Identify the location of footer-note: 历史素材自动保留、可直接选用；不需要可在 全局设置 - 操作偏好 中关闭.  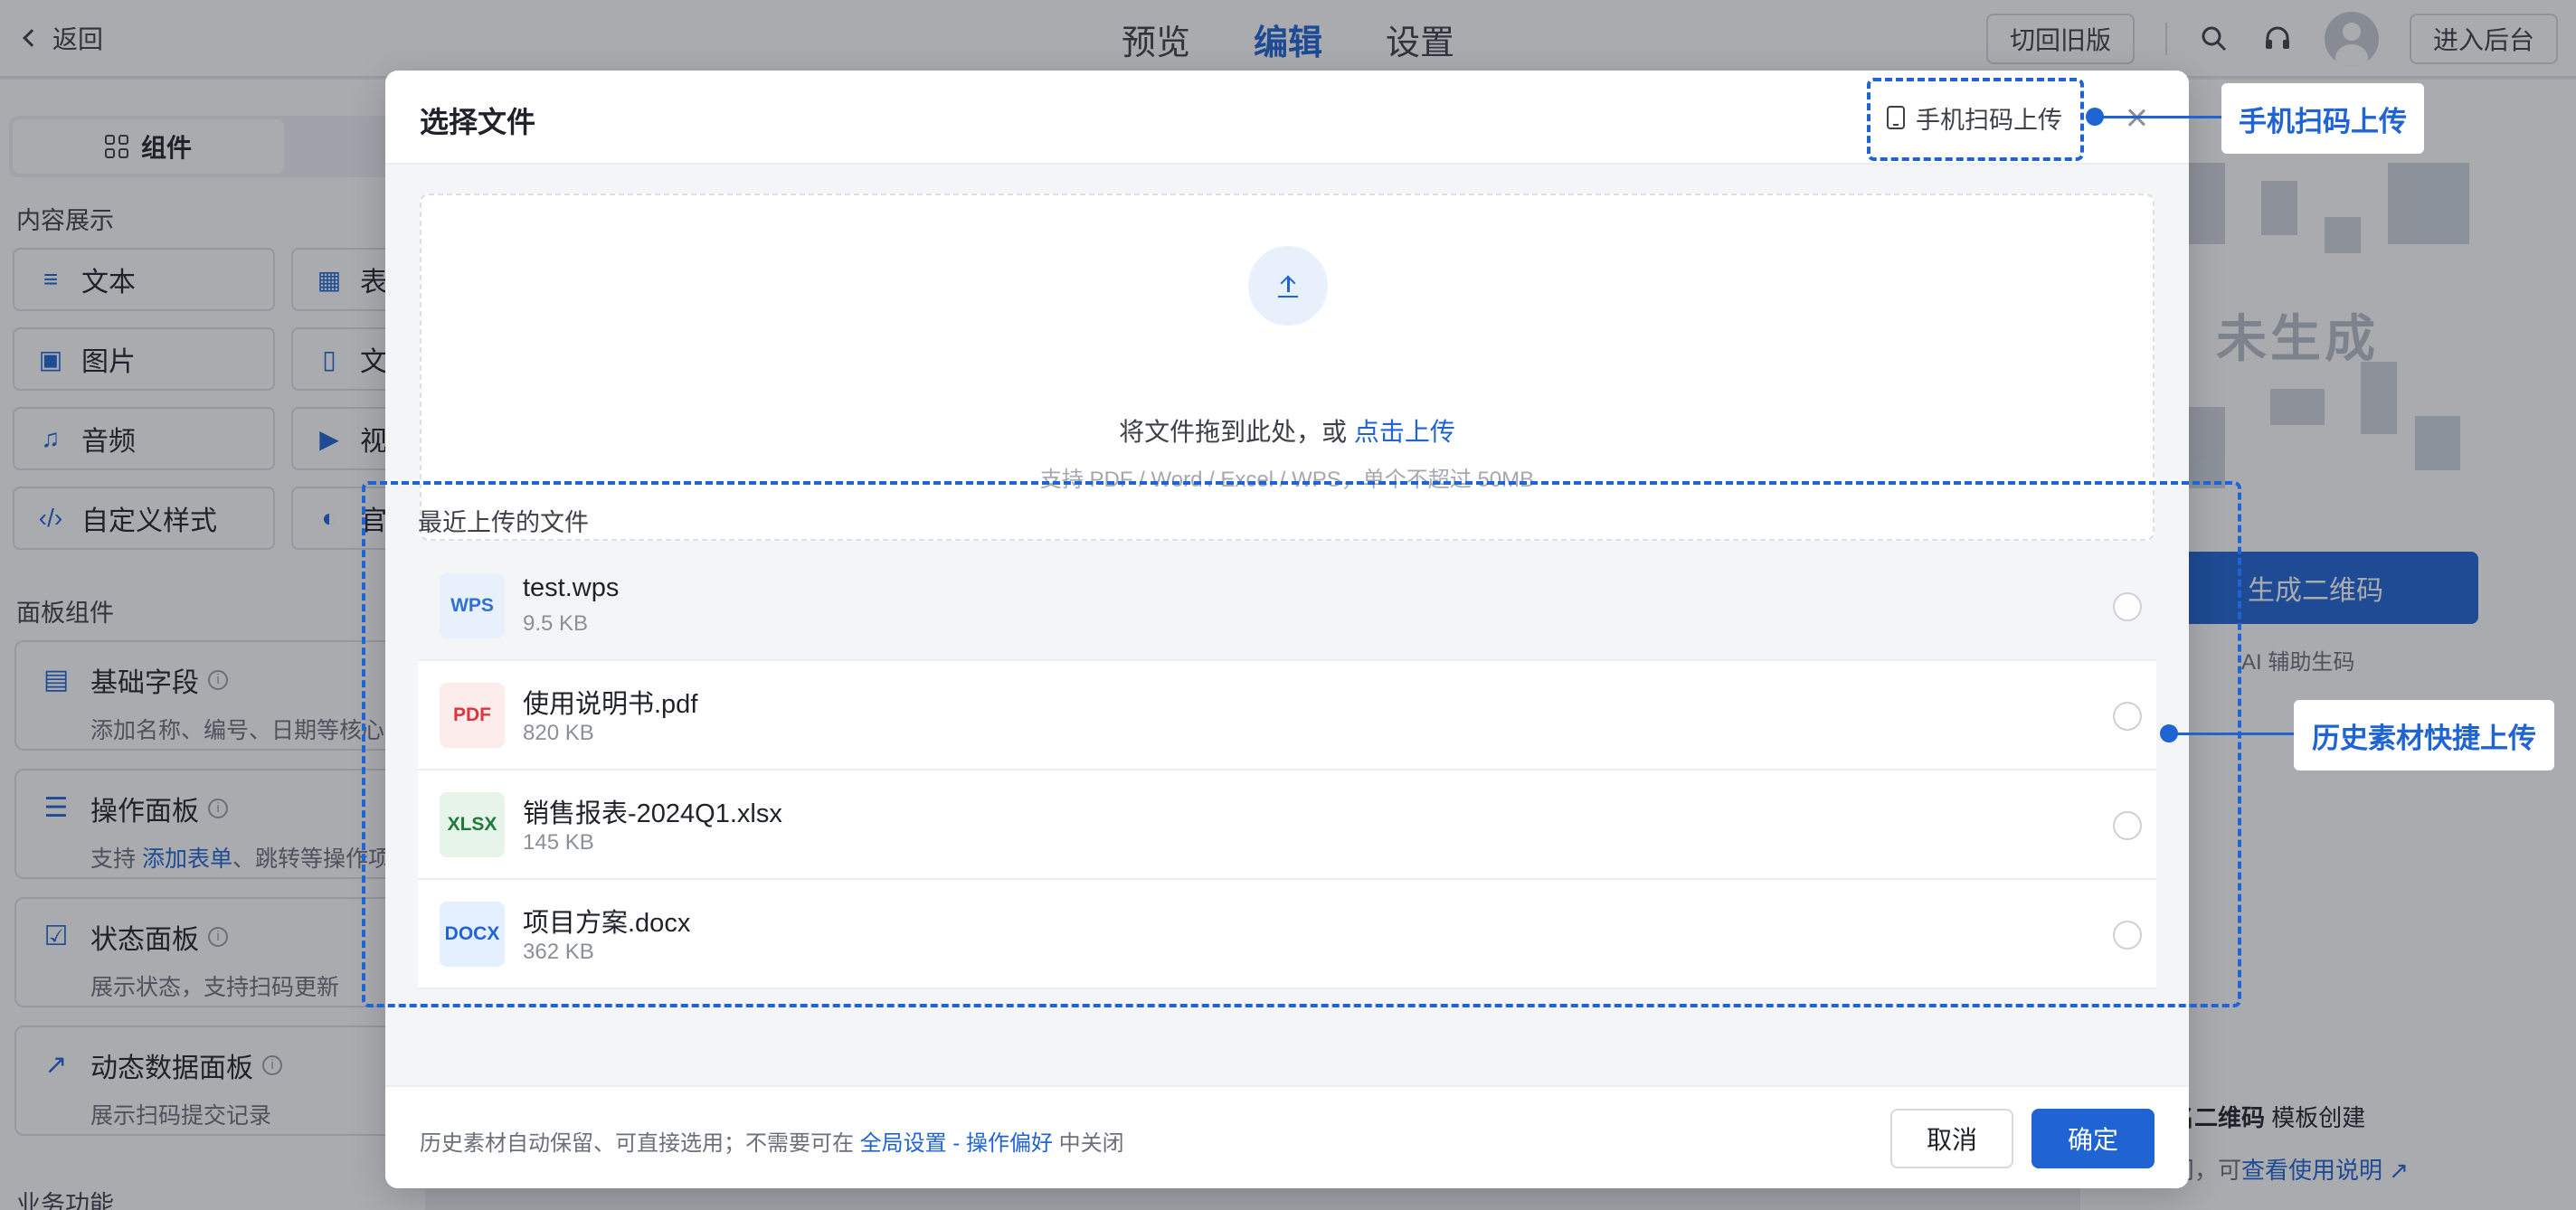
(772, 1143).